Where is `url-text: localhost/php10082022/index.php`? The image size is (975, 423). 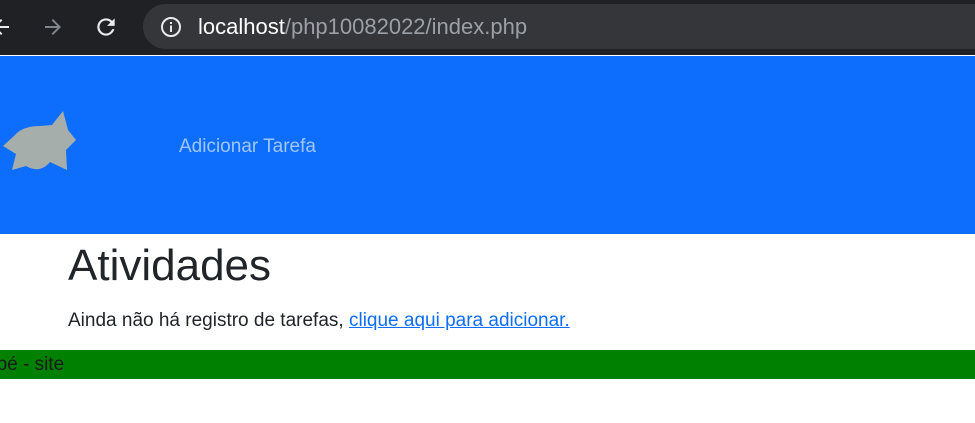
url-text: localhost/php10082022/index.php is located at coordinates (362, 27).